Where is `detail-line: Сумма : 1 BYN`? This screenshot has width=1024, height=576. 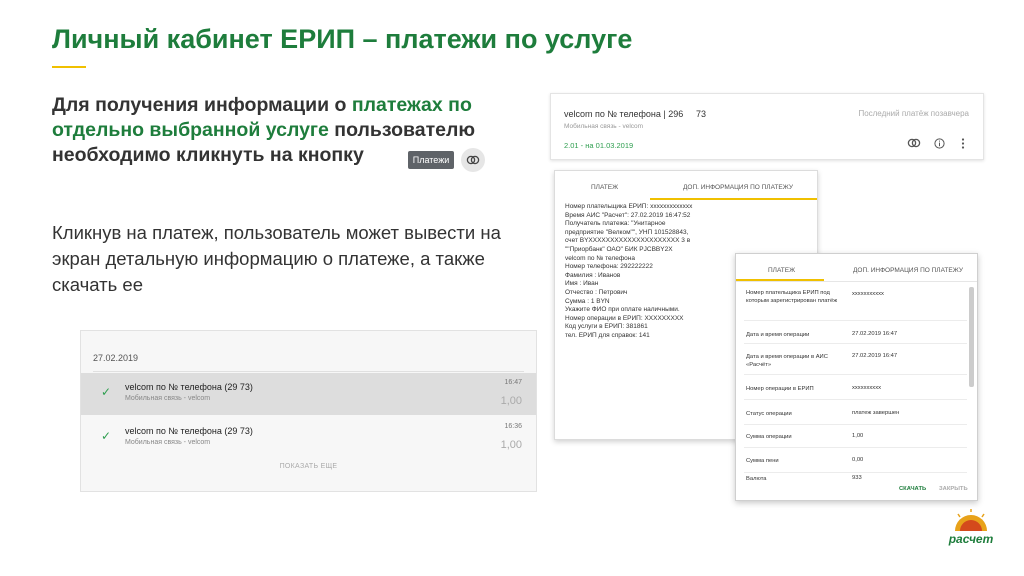
detail-line: Сумма : 1 BYN is located at coordinates (587, 301).